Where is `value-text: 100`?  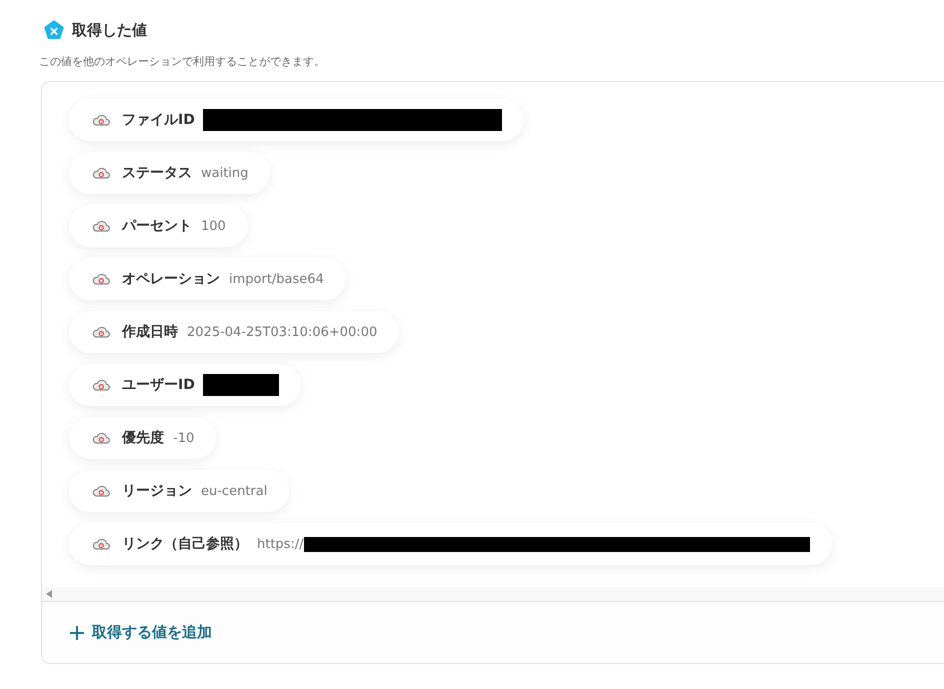
value-text: 100 is located at coordinates (213, 226).